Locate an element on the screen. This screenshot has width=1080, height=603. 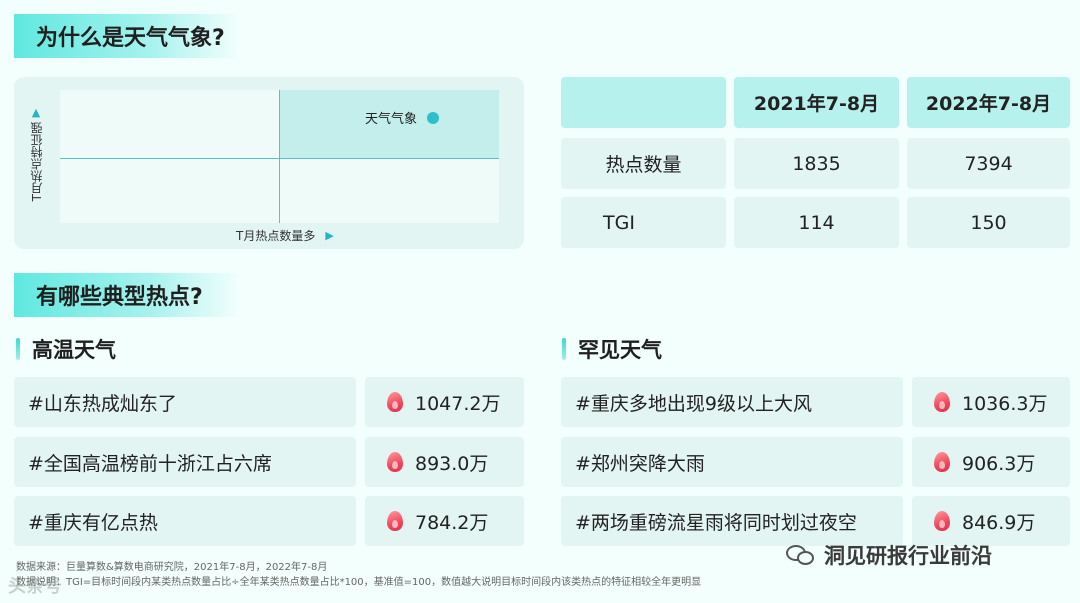
group-title-rare: 罕见天气 is located at coordinates (612, 349).